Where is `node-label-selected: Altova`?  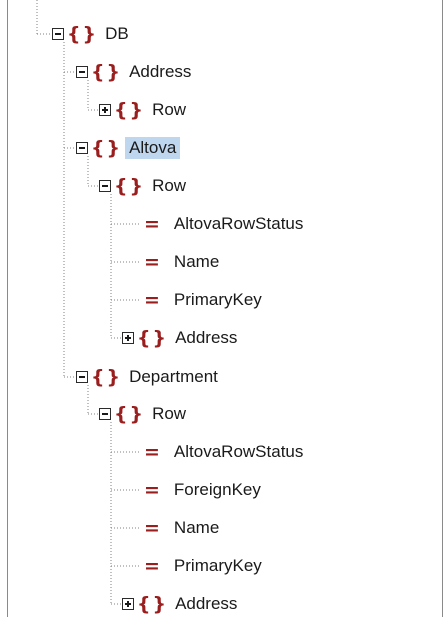
node-label-selected: Altova is located at coordinates (153, 148).